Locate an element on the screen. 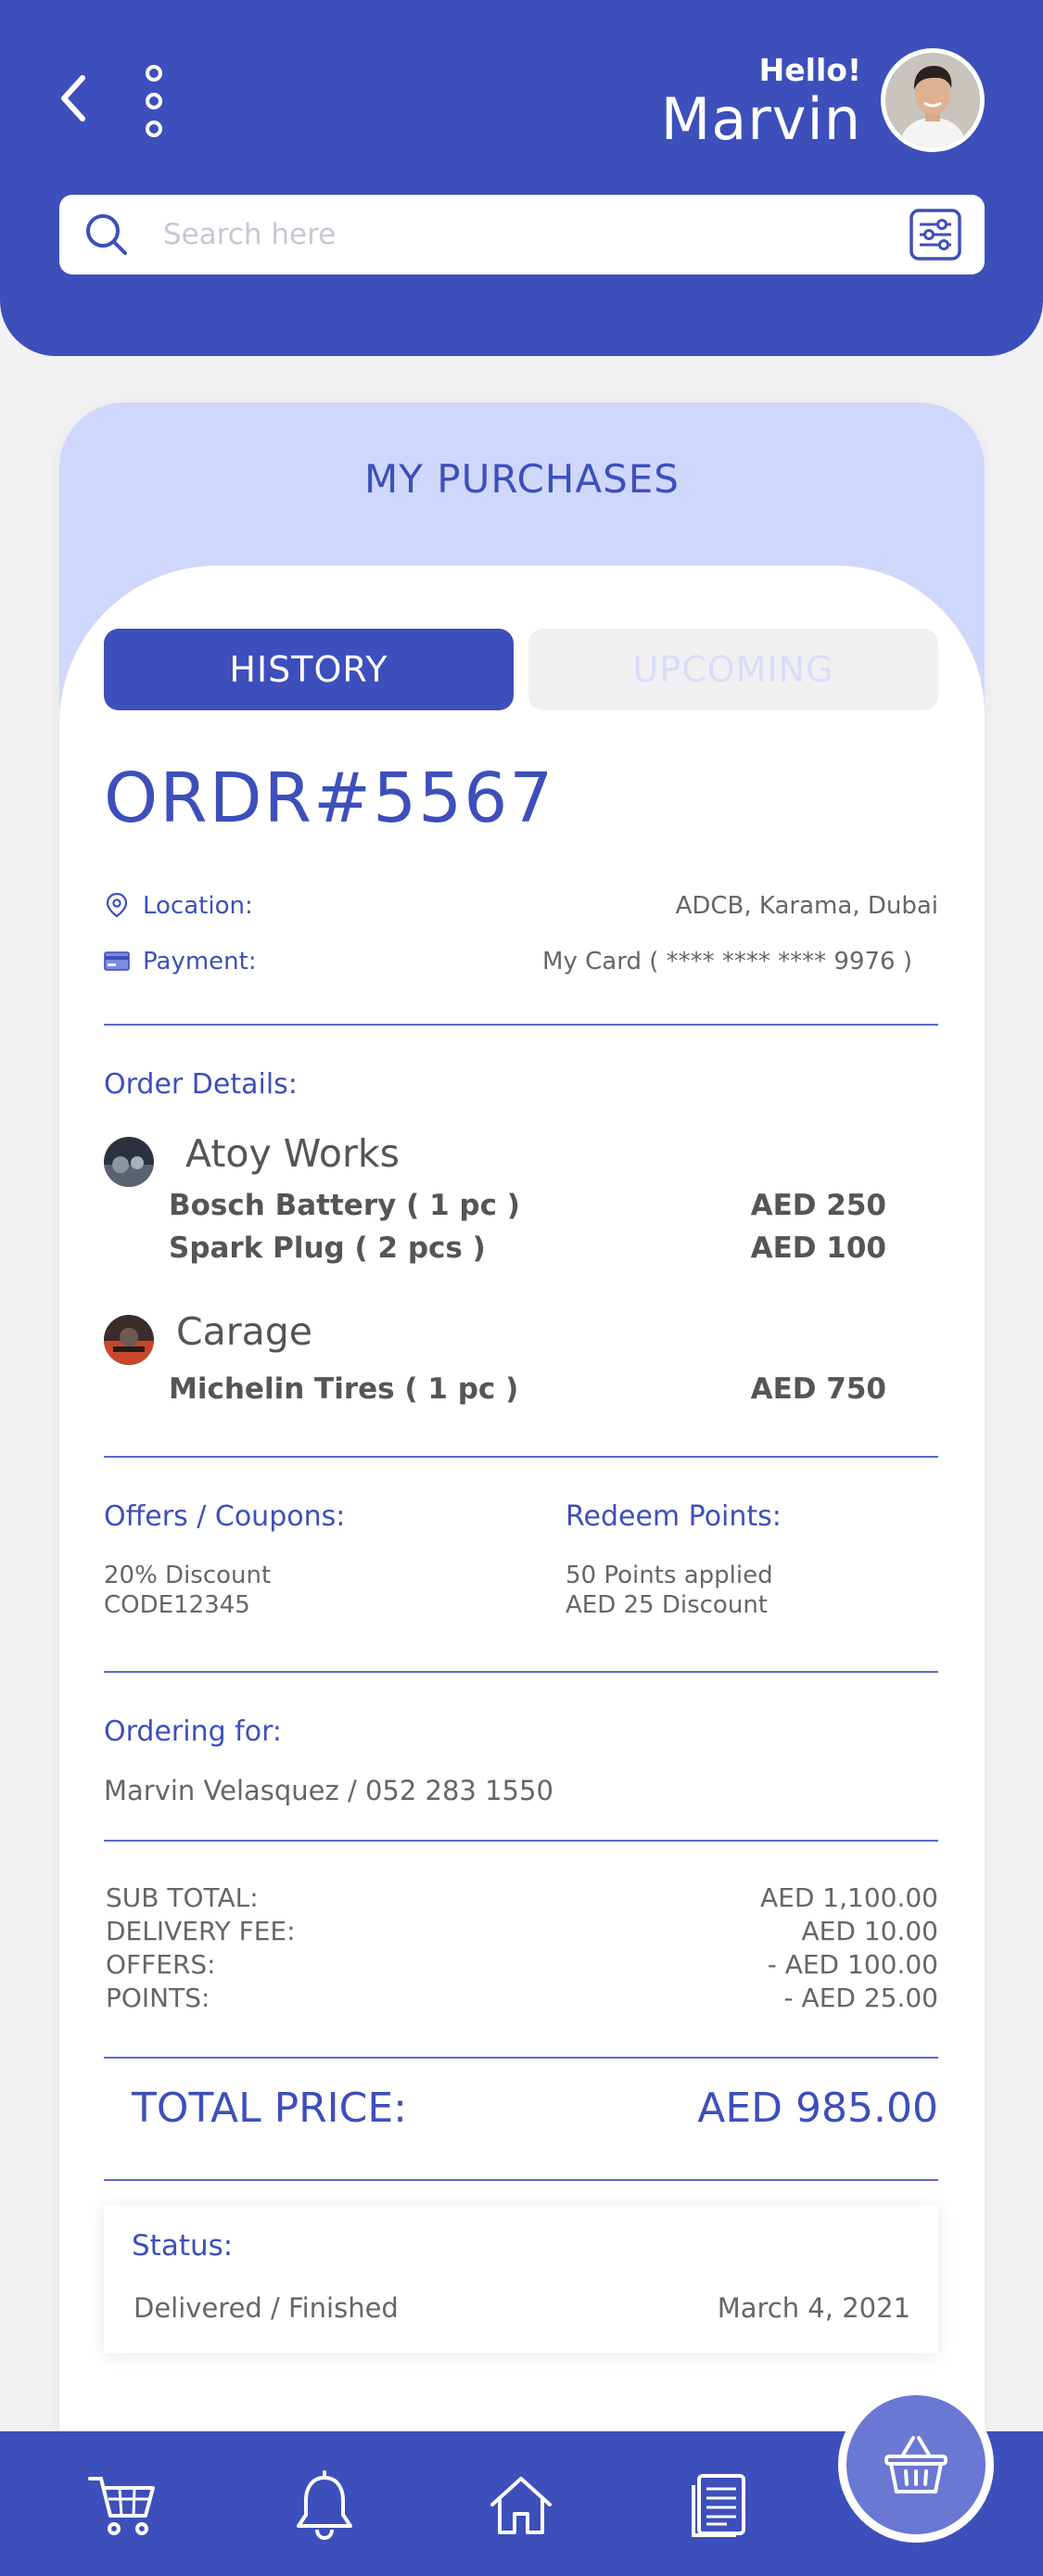  search-bar is located at coordinates (522, 234).